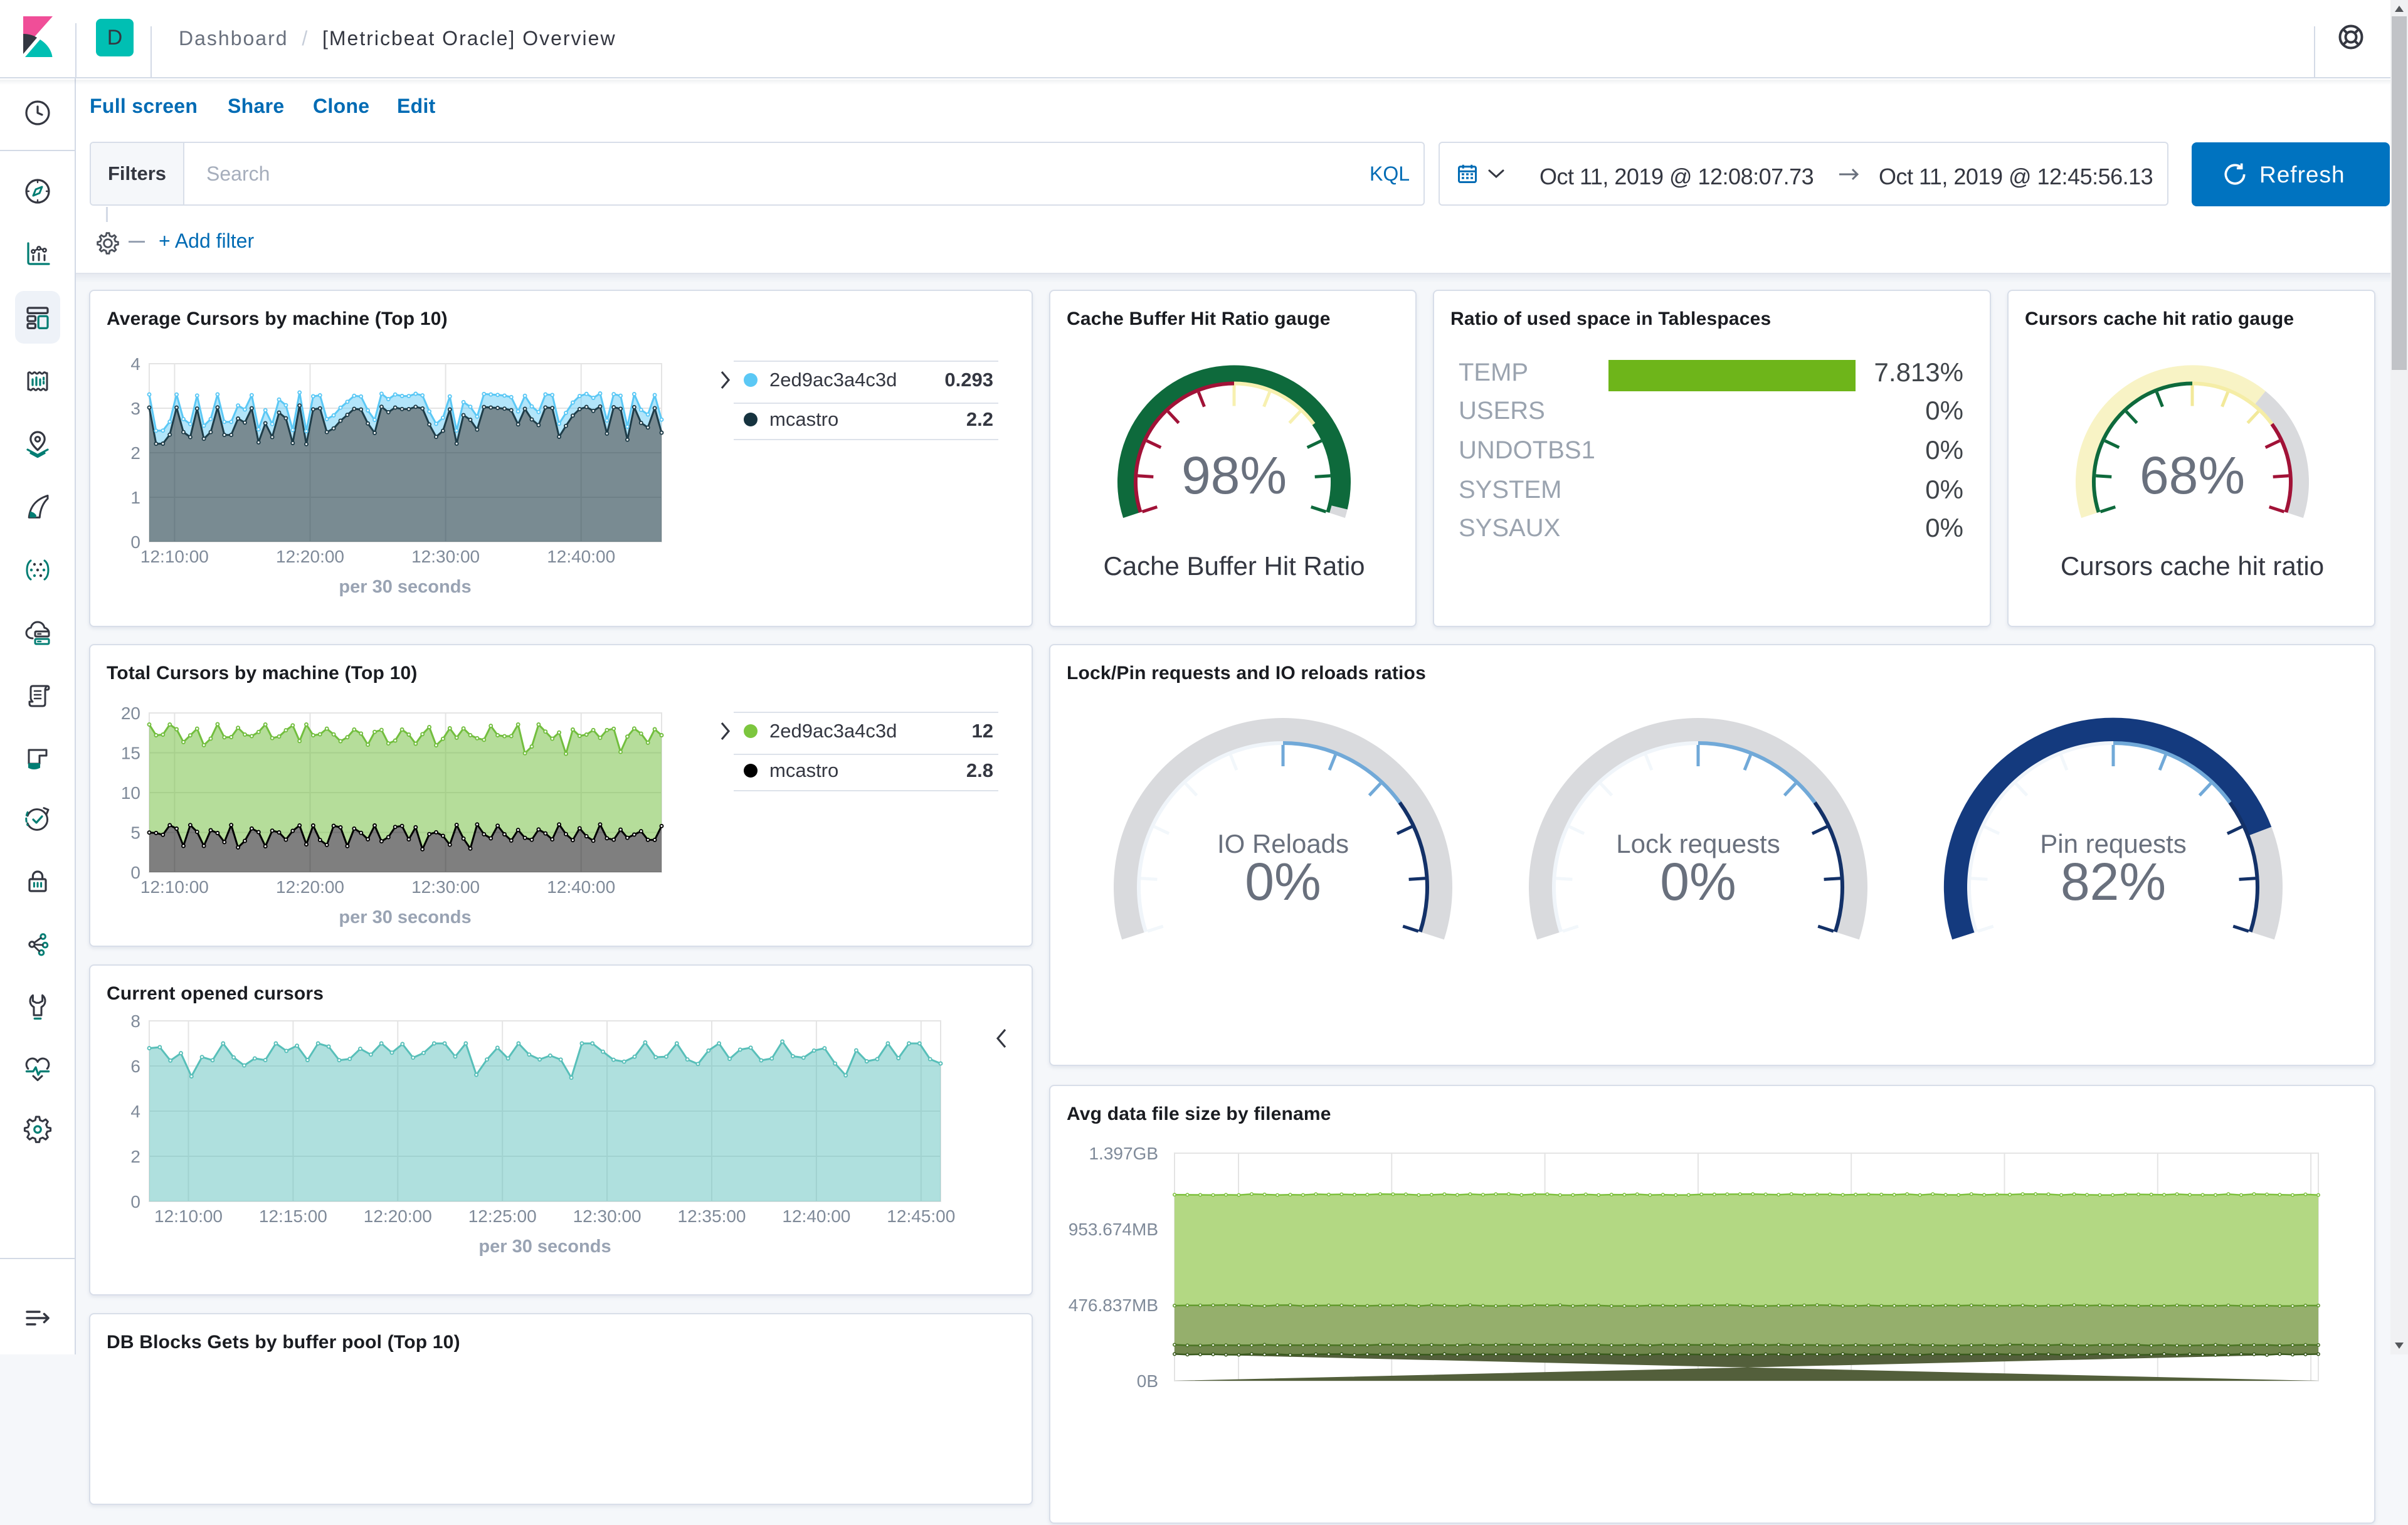 Image resolution: width=2408 pixels, height=1525 pixels. I want to click on svg-text: 476.837MB, so click(1113, 1305).